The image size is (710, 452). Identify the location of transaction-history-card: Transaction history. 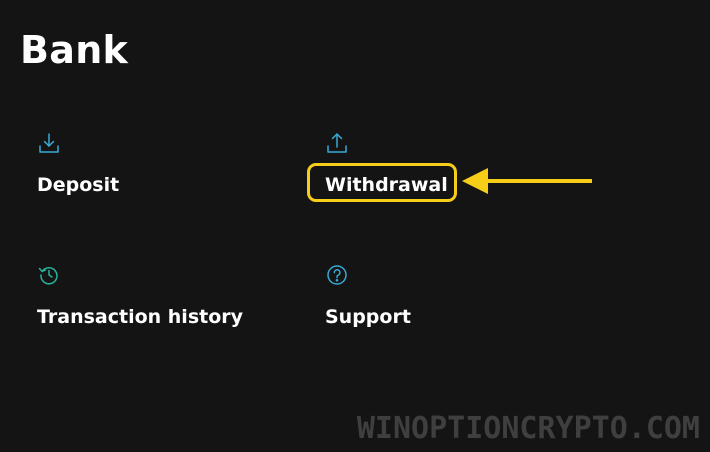
(159, 305).